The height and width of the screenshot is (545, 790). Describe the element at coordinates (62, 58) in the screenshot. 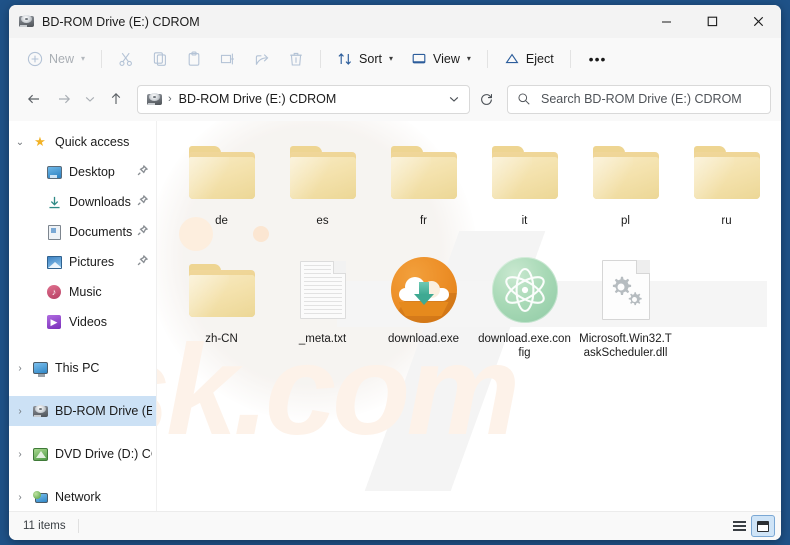

I see `new-button-label: New` at that location.